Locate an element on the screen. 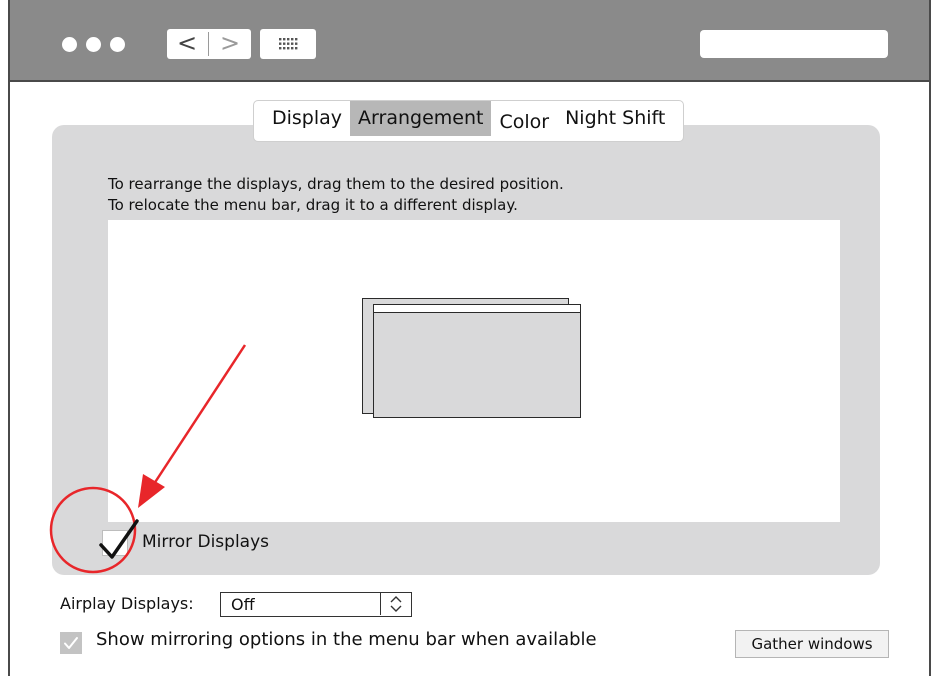  back-button: < is located at coordinates (187, 44).